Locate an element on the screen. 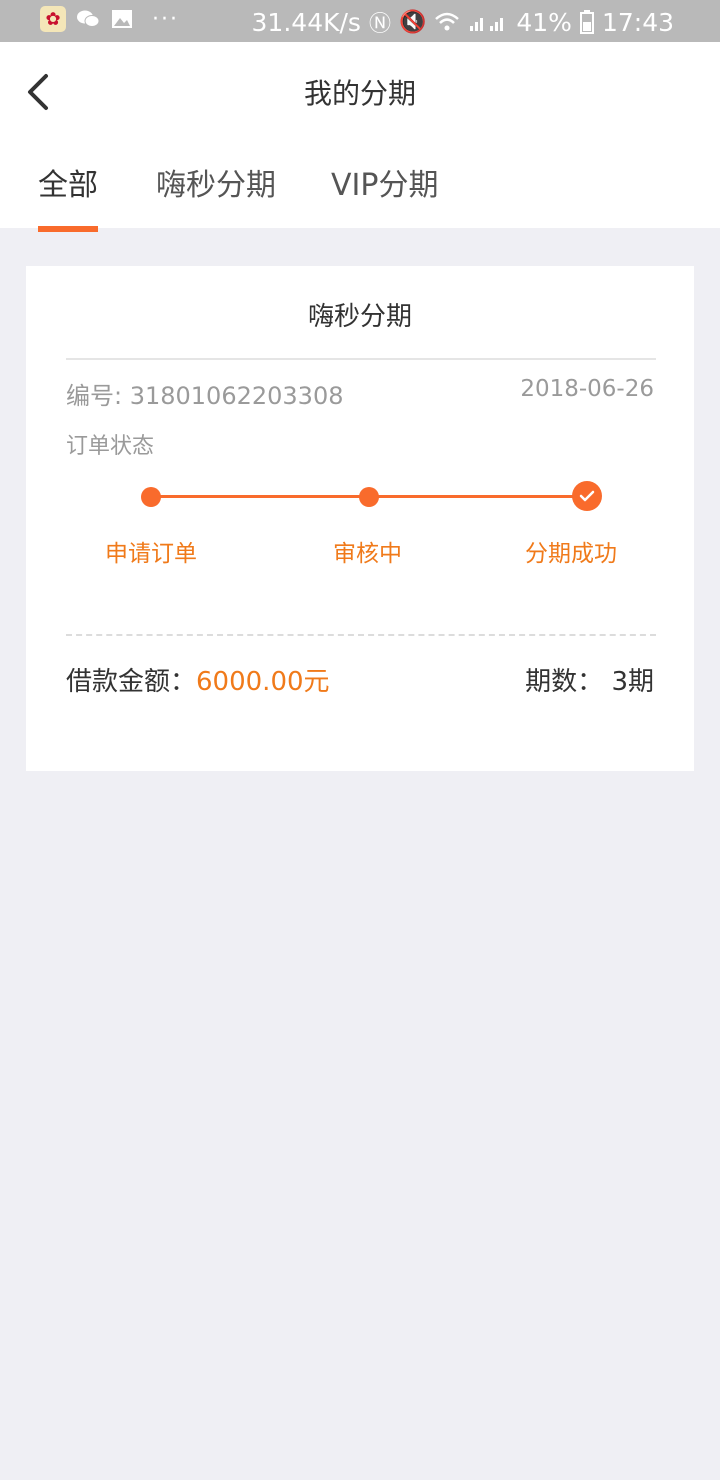 The height and width of the screenshot is (1480, 720). tab-bar: 全部 嗨秒分期 VIP分期 is located at coordinates (360, 196).